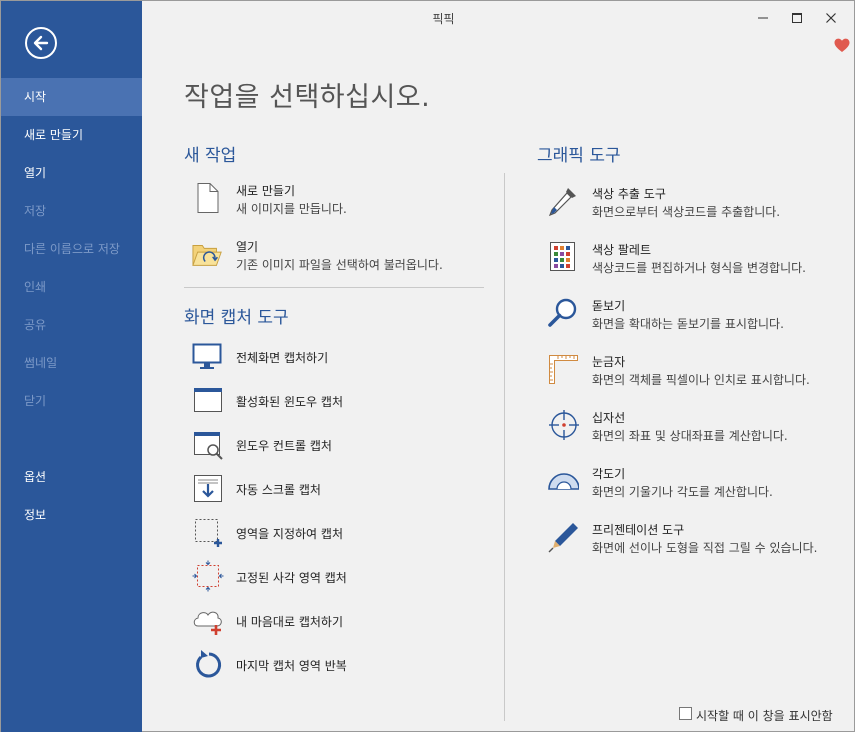 This screenshot has width=855, height=732. What do you see at coordinates (284, 446) in the screenshot?
I see `capture-window-control-label: 윈도우 컨트롤 캡처` at bounding box center [284, 446].